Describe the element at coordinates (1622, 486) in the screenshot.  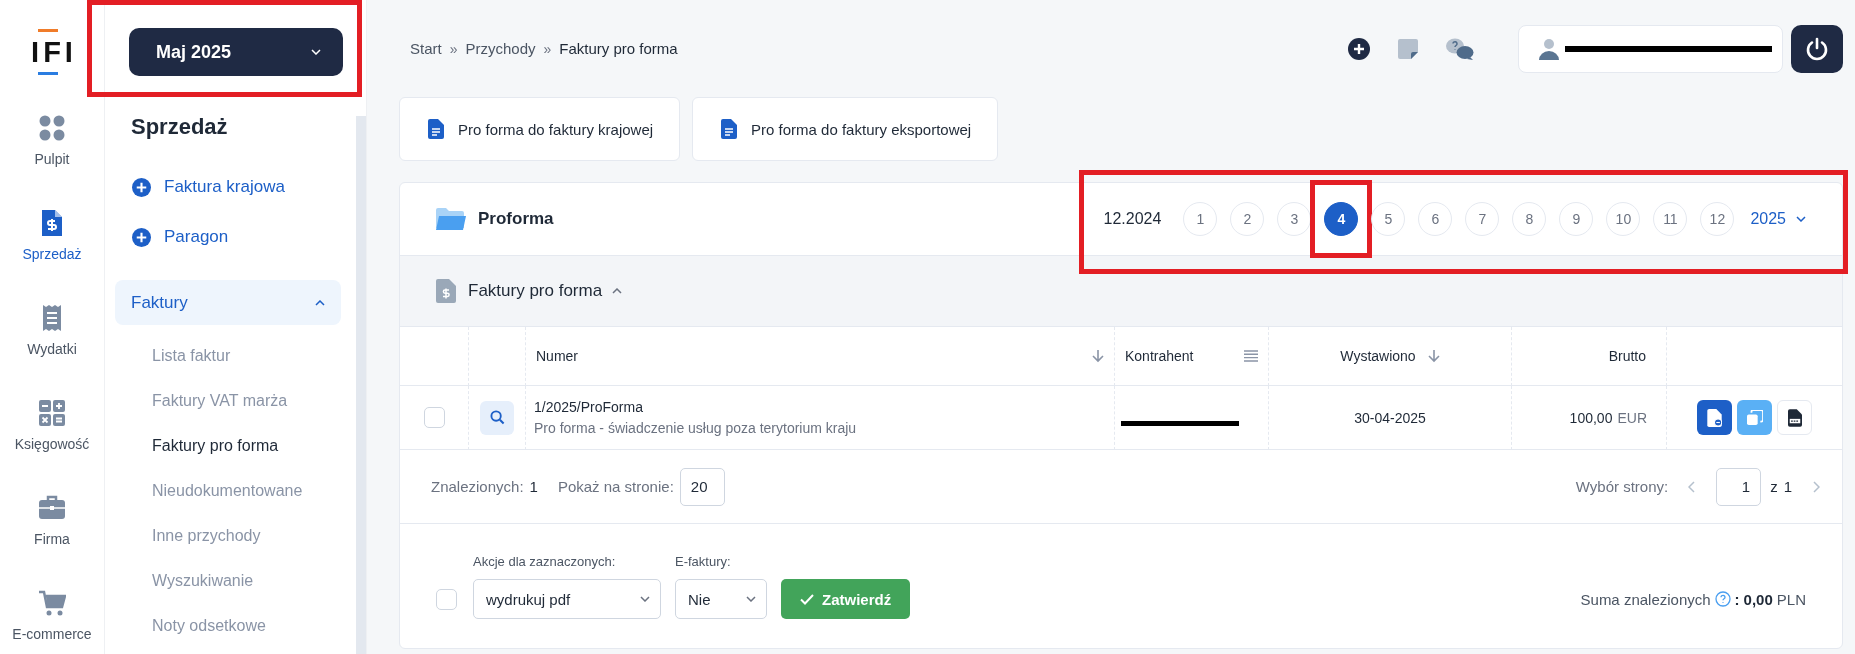
I see `page-label: Wybór strony:` at that location.